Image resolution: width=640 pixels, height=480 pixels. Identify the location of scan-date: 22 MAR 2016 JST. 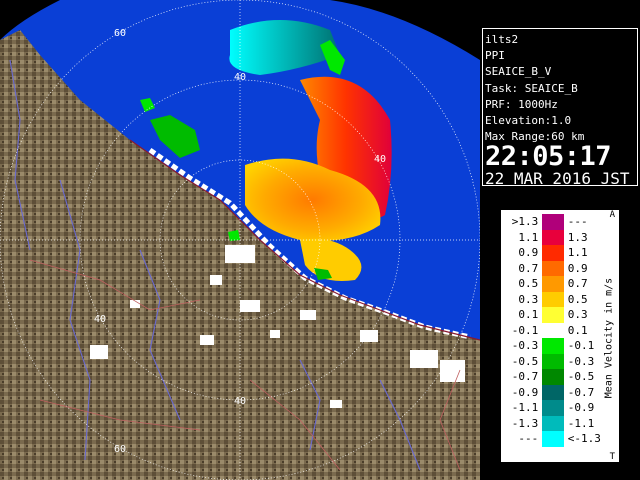
(557, 179).